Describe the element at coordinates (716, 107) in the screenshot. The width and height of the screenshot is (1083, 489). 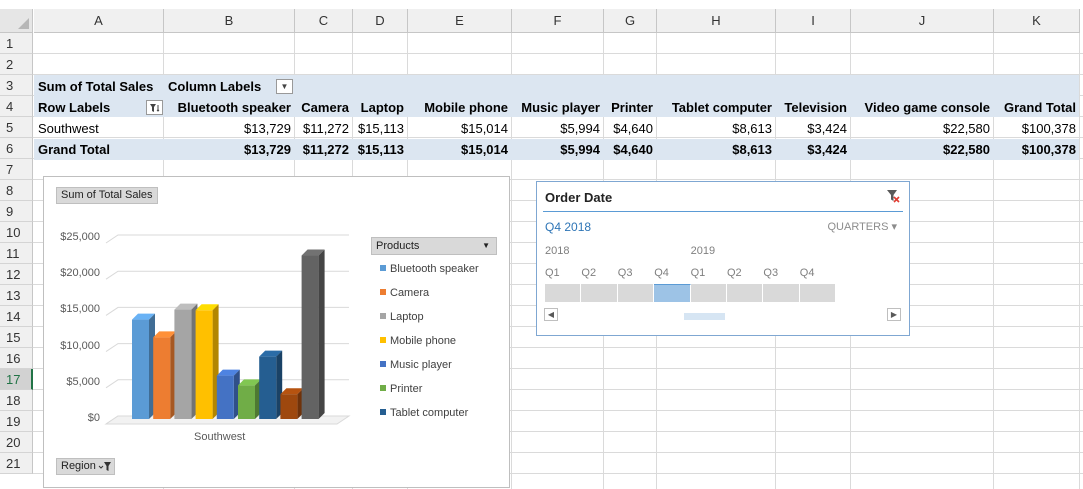
I see `pivot-column-header: Tablet computer` at that location.